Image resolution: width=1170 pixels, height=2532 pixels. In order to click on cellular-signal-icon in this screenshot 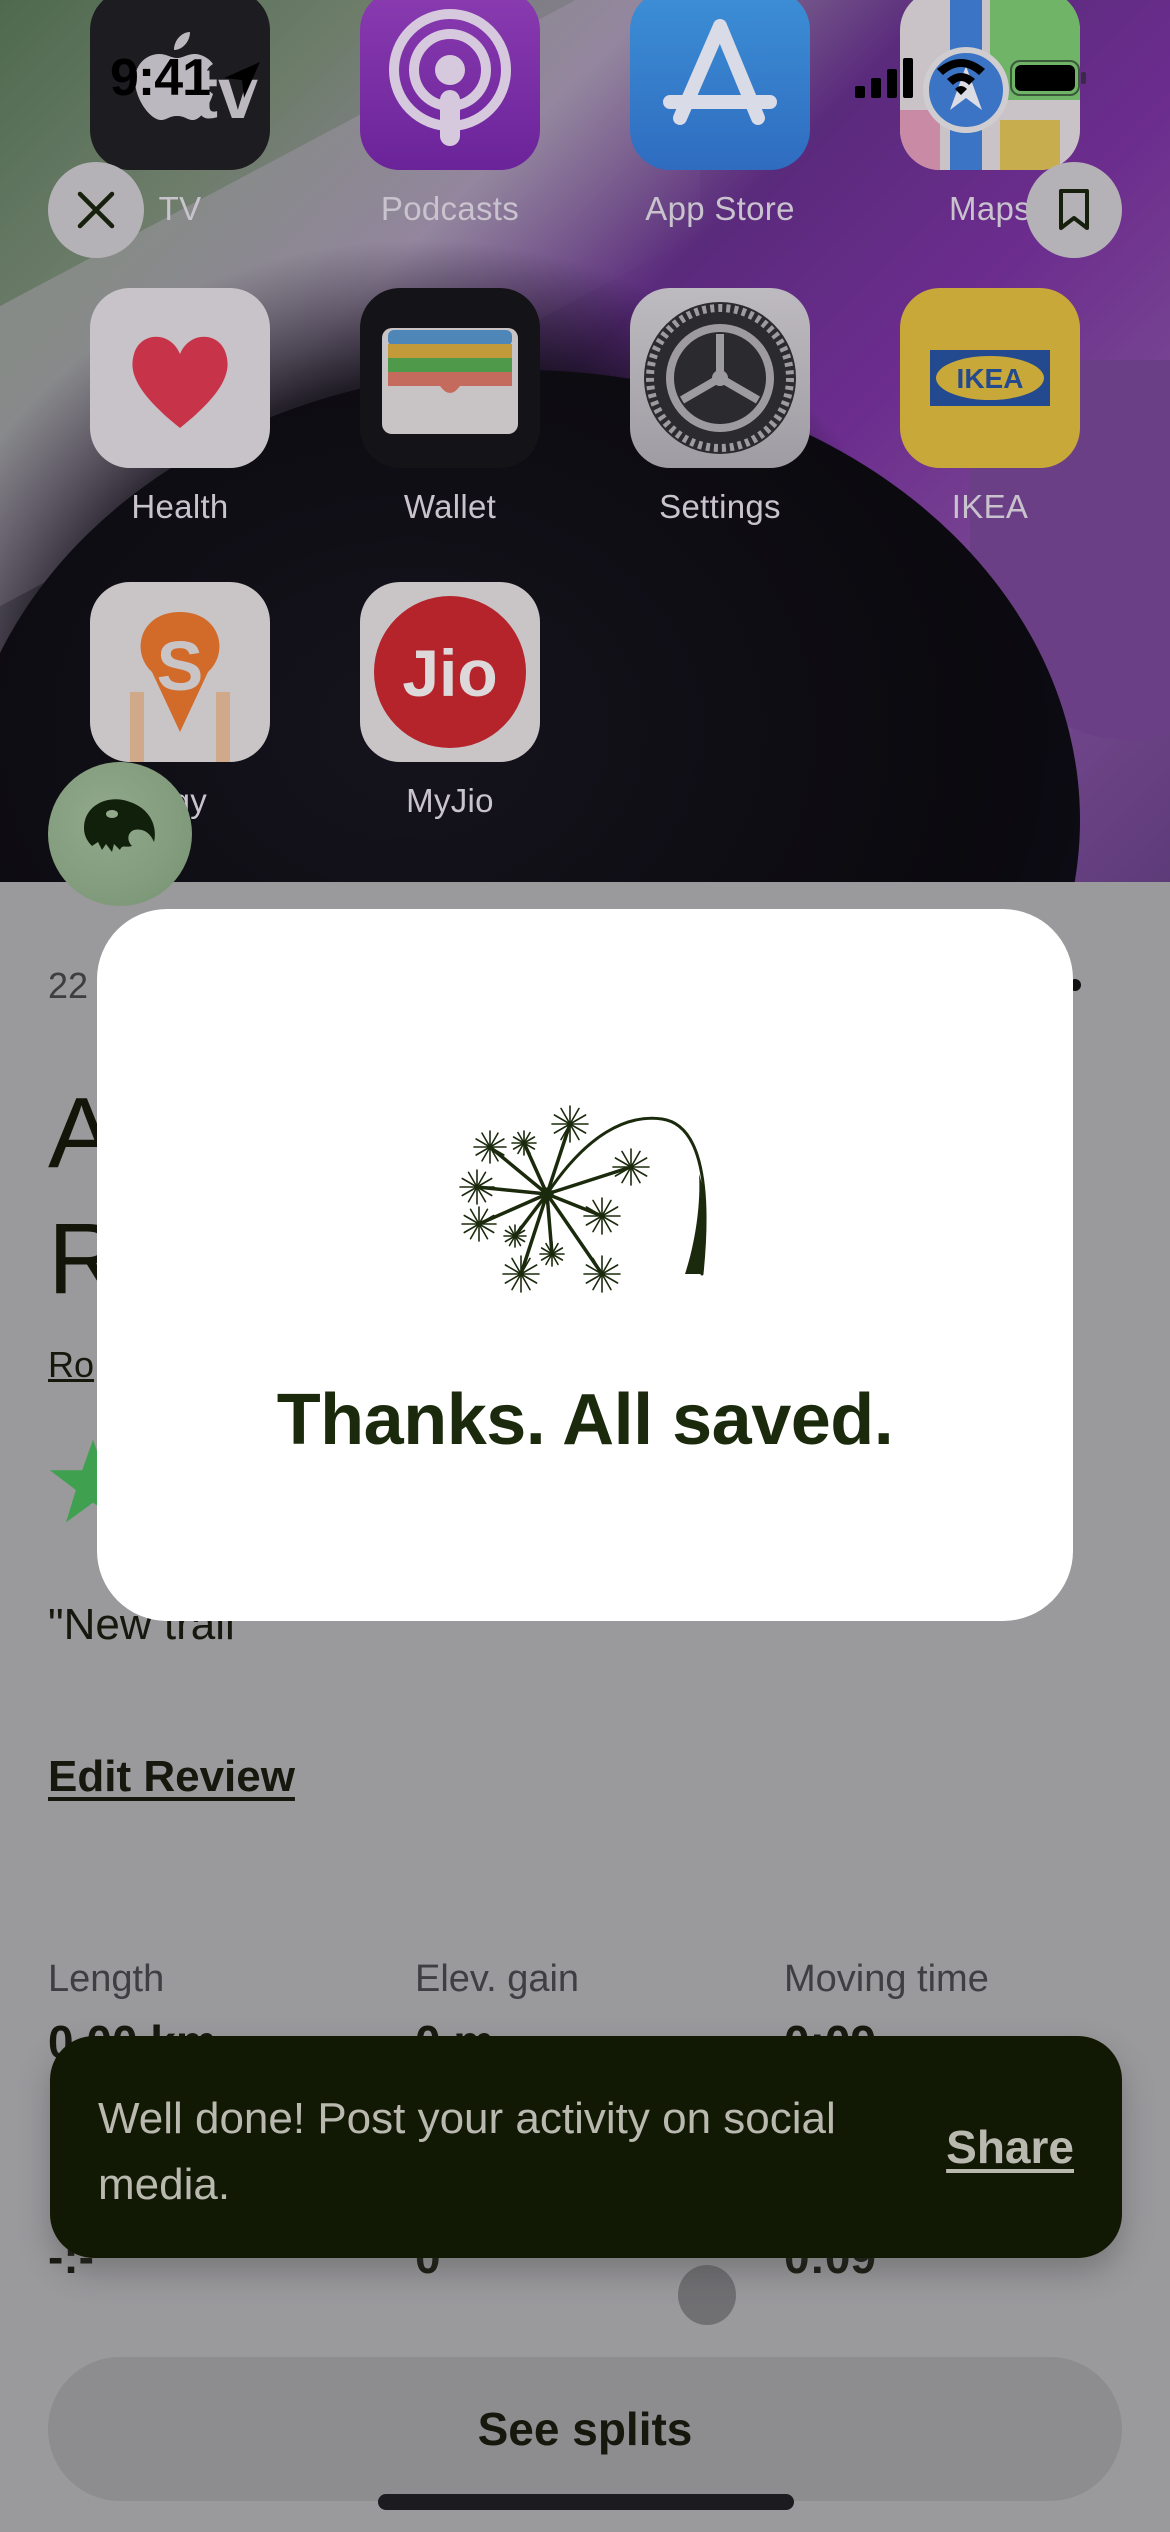, I will do `click(884, 78)`.